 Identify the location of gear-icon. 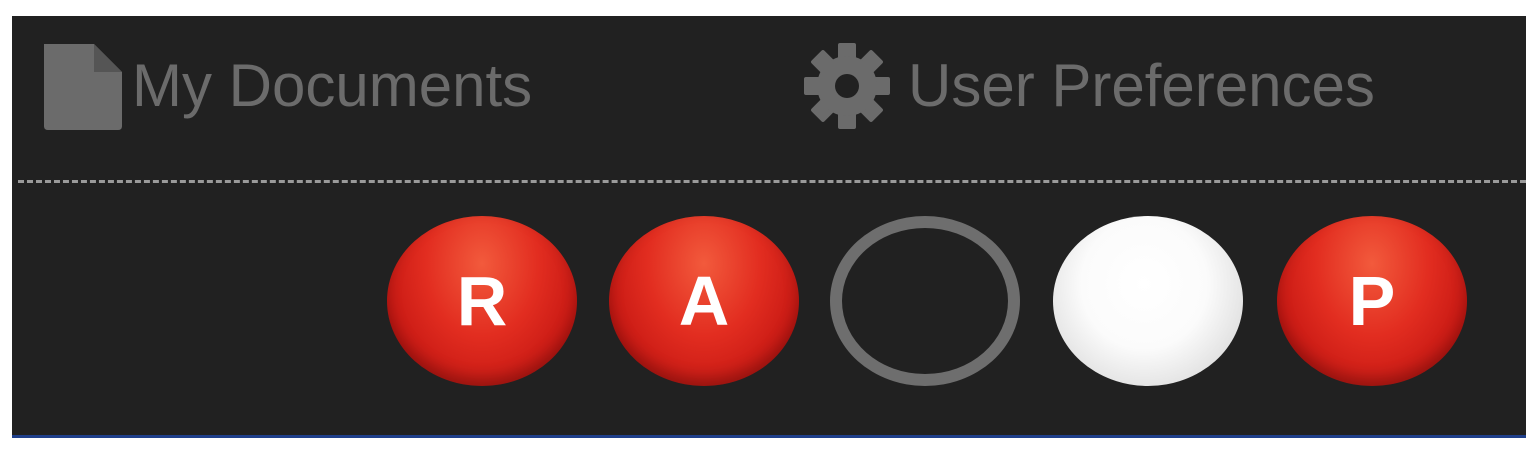
(847, 86).